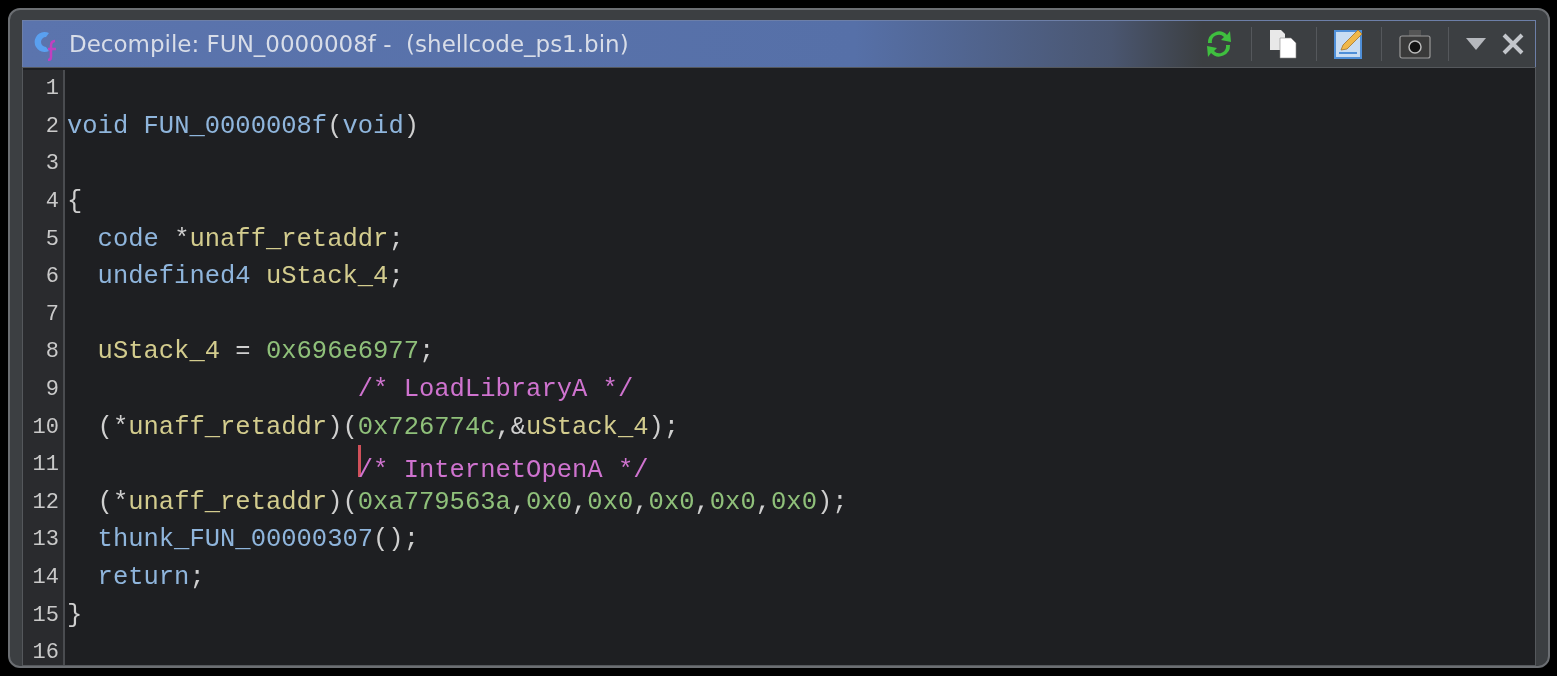  What do you see at coordinates (52, 314) in the screenshot?
I see `line-number: 7` at bounding box center [52, 314].